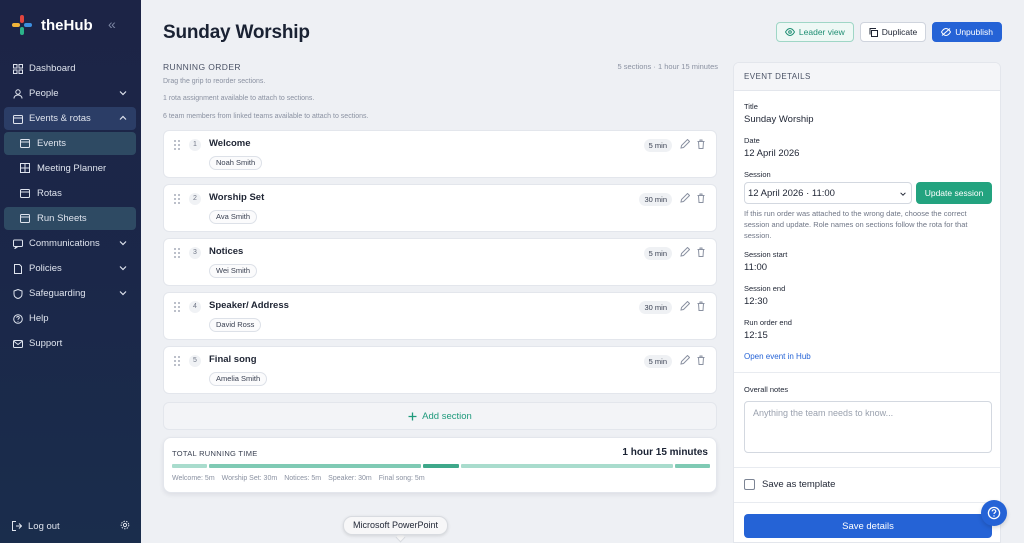 The height and width of the screenshot is (543, 1024). Describe the element at coordinates (195, 253) in the screenshot. I see `section-number: 3` at that location.